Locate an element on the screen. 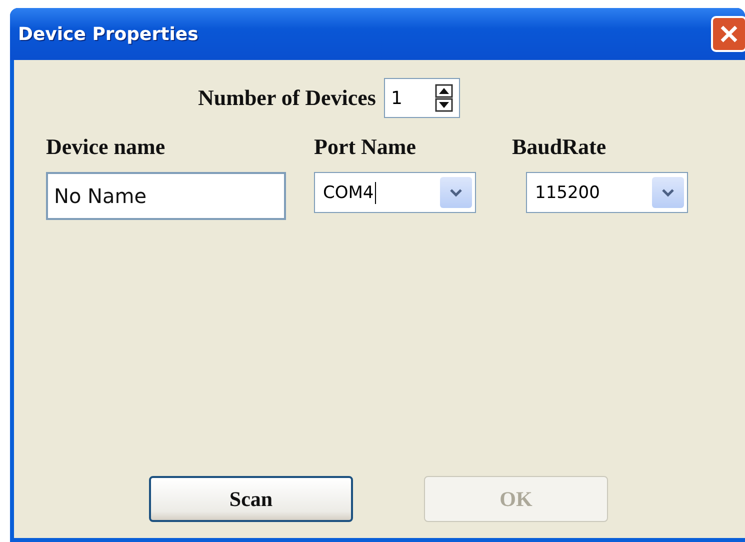 The width and height of the screenshot is (745, 542). spin-arrows-icon is located at coordinates (444, 98).